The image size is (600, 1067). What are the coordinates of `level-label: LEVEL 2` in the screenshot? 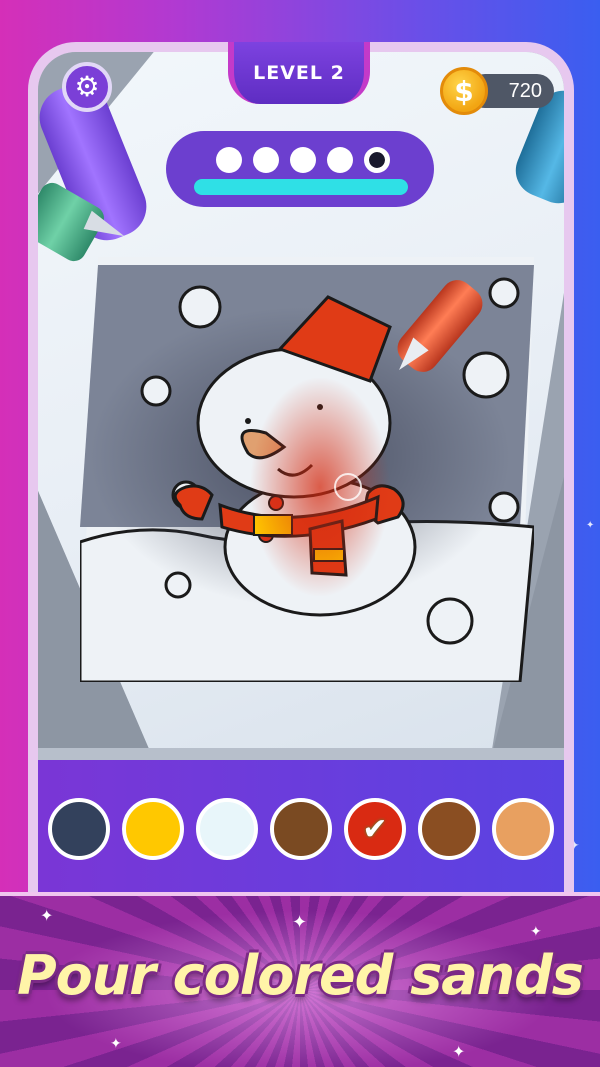 It's located at (299, 73).